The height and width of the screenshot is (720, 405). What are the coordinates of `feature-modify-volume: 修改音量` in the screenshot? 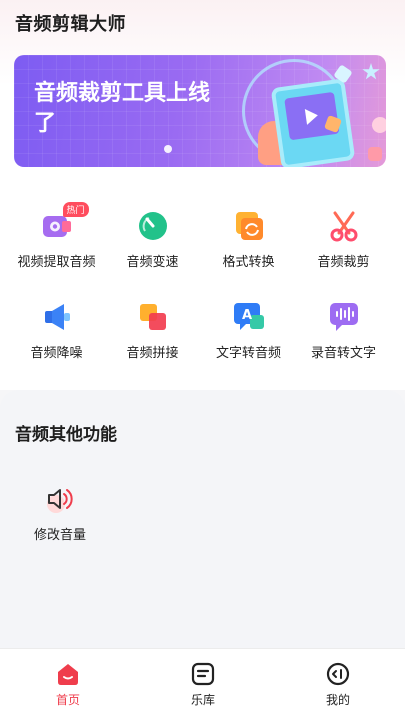 It's located at (60, 512).